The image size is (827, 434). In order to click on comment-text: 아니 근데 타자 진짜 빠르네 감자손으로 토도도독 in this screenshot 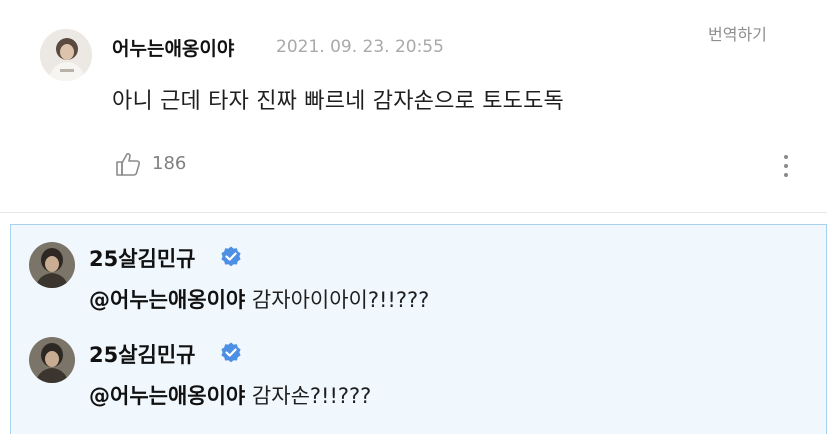, I will do `click(338, 101)`.